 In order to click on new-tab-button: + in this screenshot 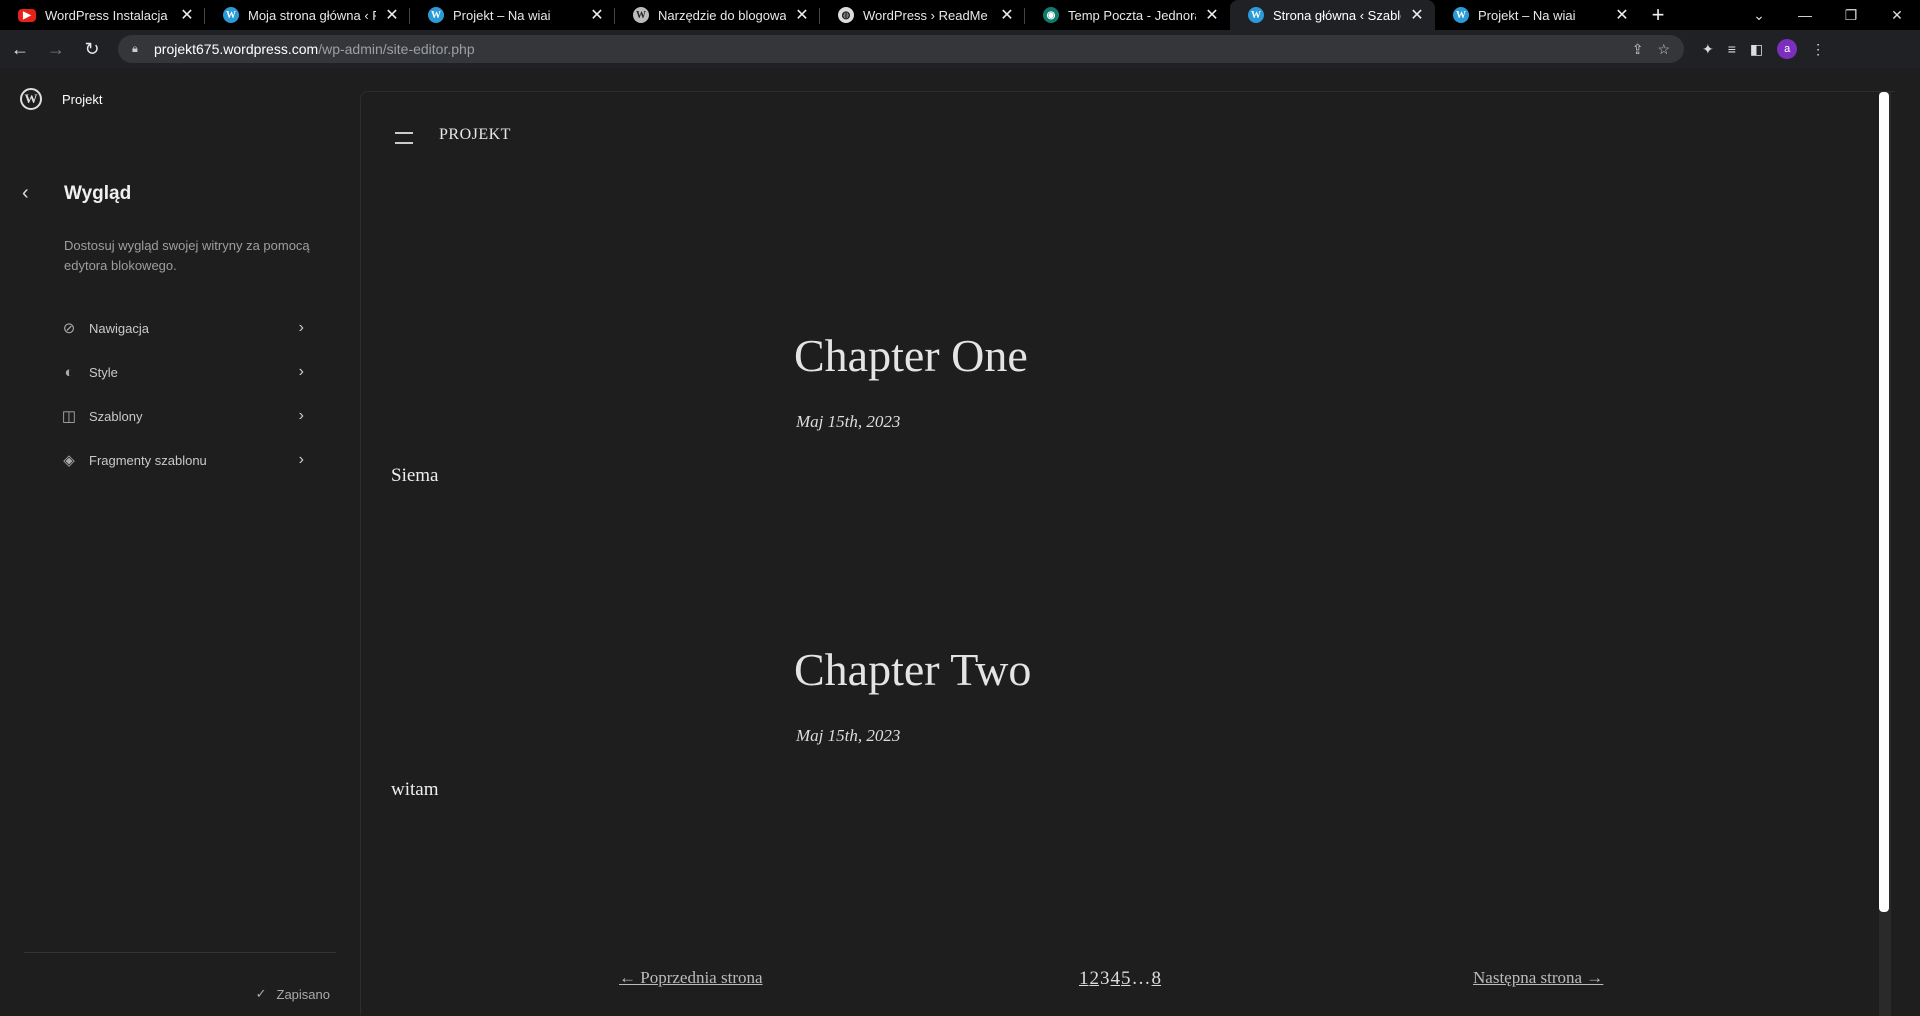, I will do `click(1658, 15)`.